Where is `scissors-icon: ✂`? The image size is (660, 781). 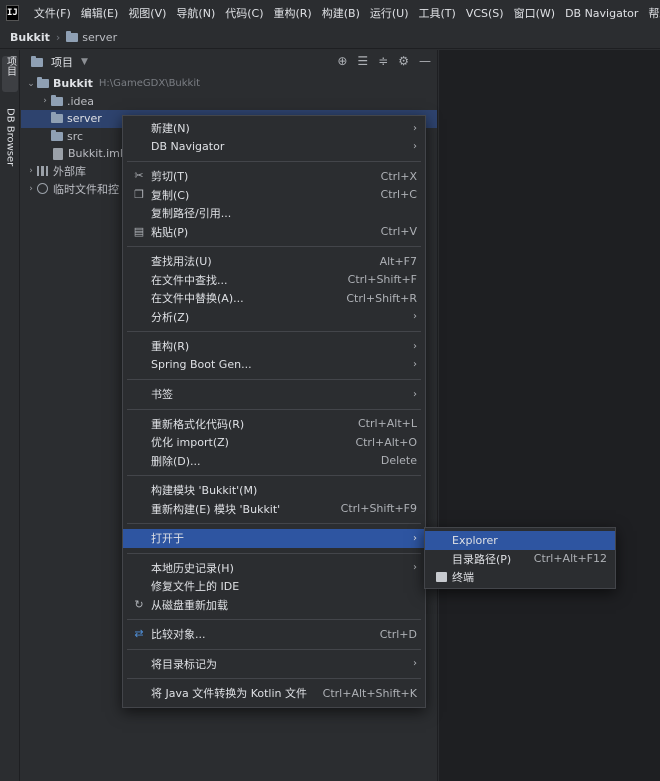
scissors-icon: ✂ is located at coordinates (139, 175).